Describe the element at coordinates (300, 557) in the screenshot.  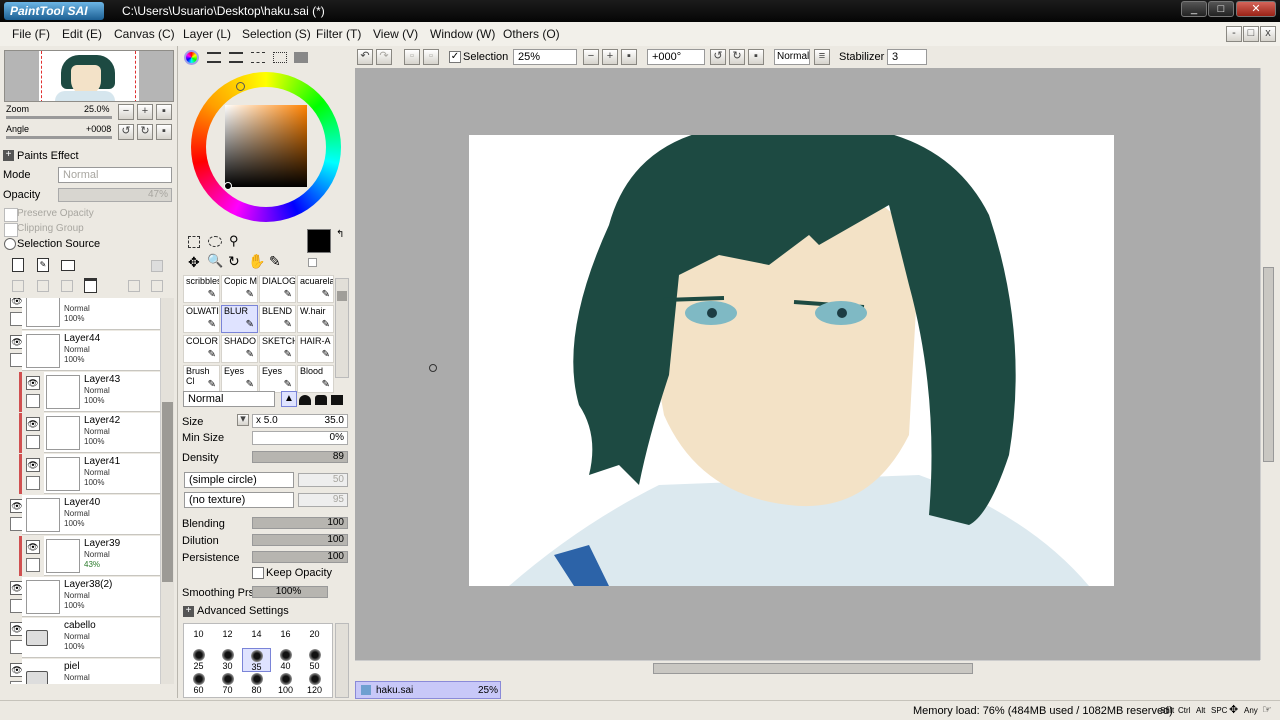
I see `persistence-slider: 100` at that location.